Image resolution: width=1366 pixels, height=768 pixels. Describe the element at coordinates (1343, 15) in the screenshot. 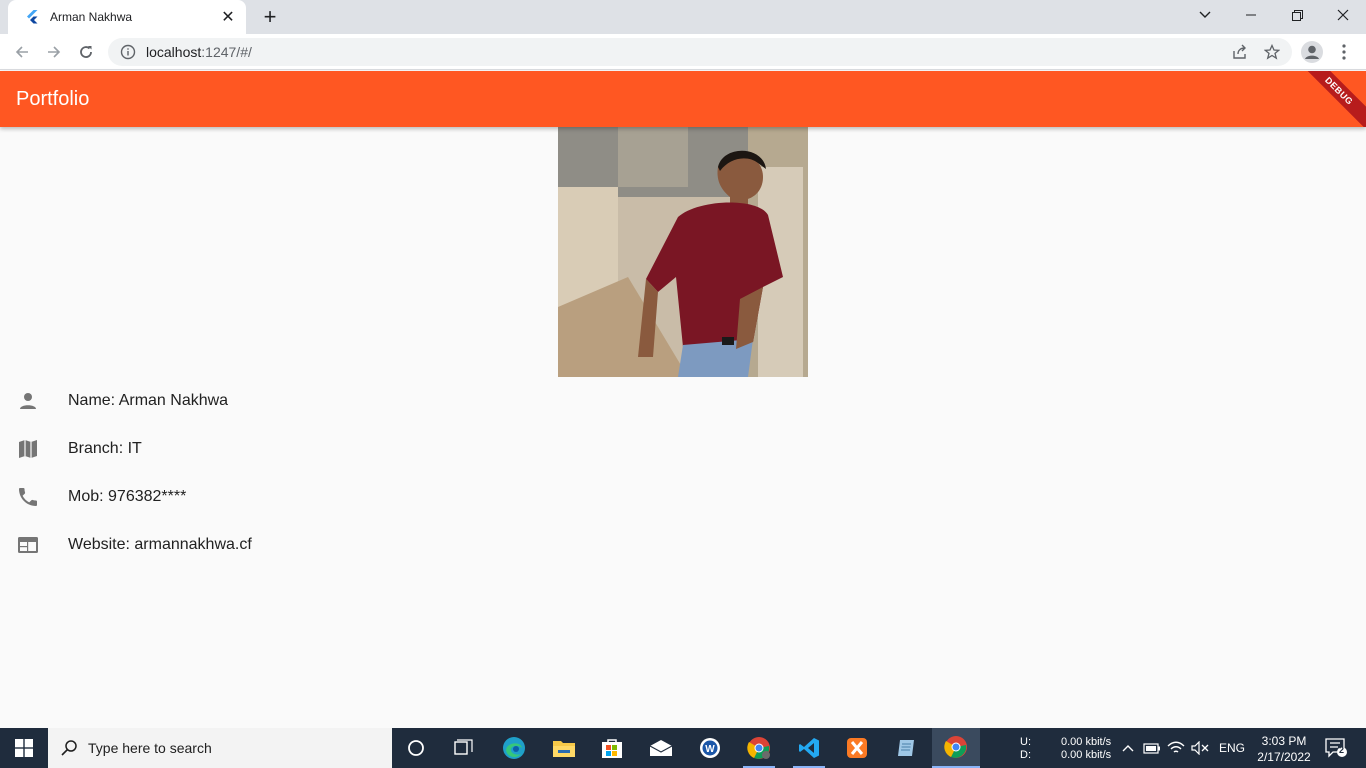

I see `close-window-icon` at that location.